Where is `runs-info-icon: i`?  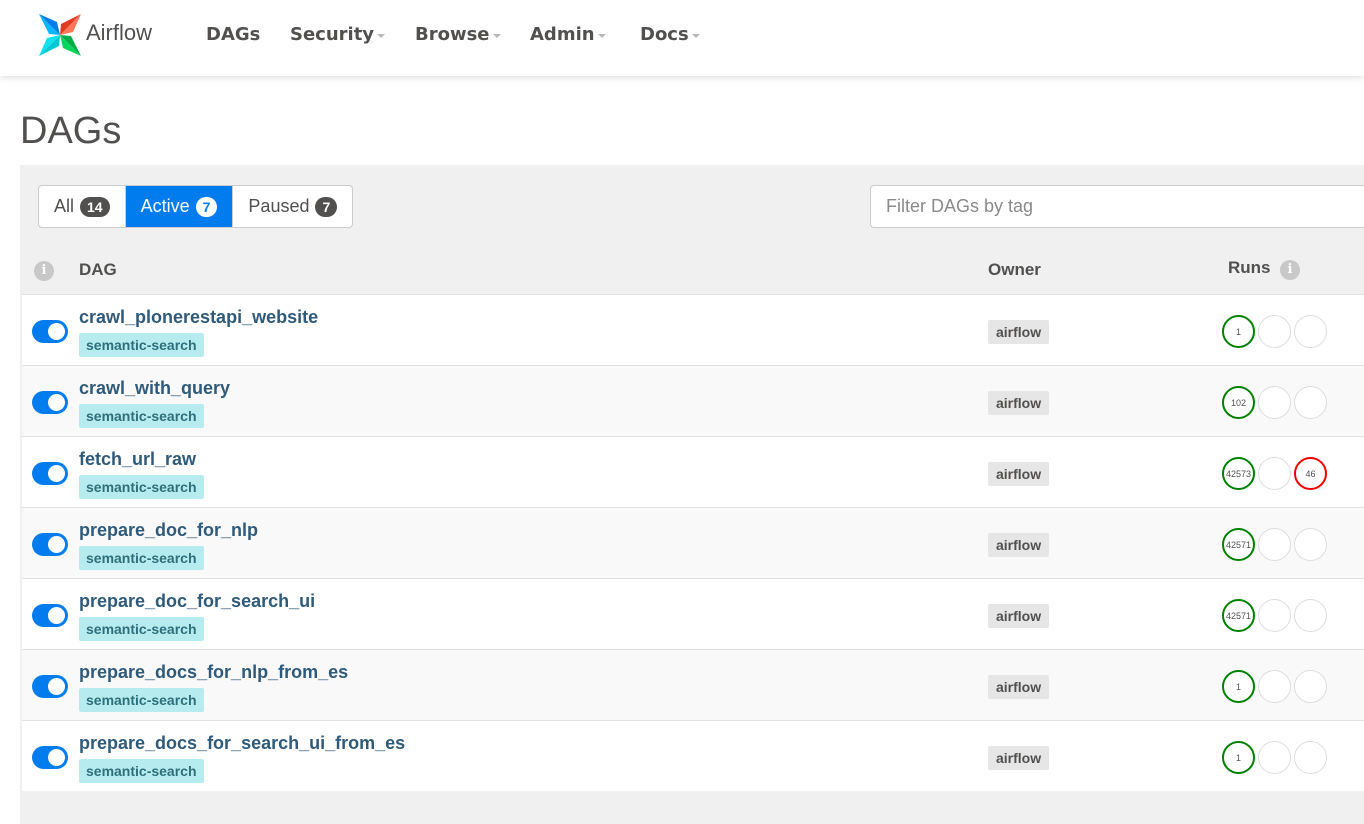 runs-info-icon: i is located at coordinates (1290, 270).